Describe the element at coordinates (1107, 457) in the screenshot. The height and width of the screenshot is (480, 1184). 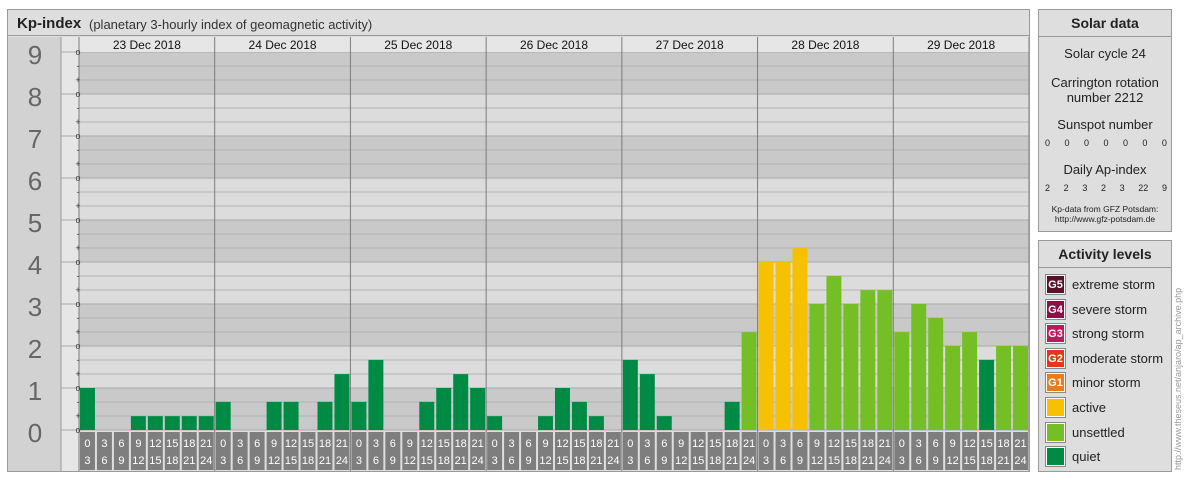
I see `level-item: quiet` at that location.